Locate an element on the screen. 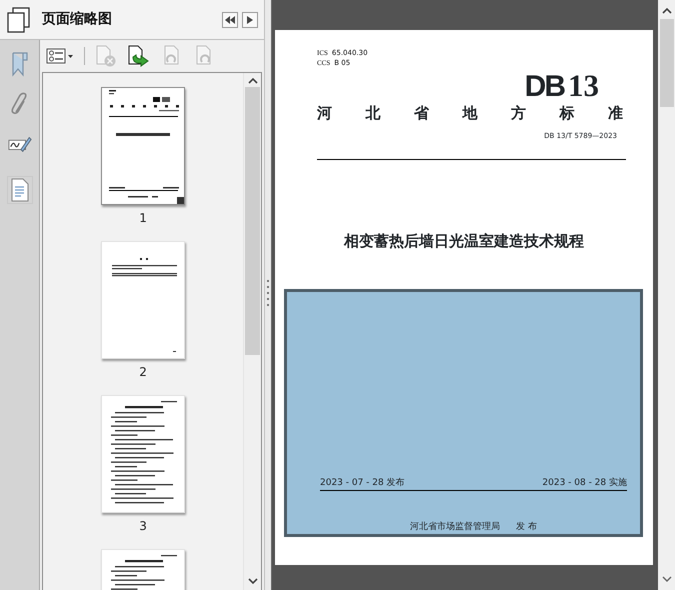 Image resolution: width=675 pixels, height=590 pixels. effective-date: 2023 - 08 - 28 实施 is located at coordinates (584, 482).